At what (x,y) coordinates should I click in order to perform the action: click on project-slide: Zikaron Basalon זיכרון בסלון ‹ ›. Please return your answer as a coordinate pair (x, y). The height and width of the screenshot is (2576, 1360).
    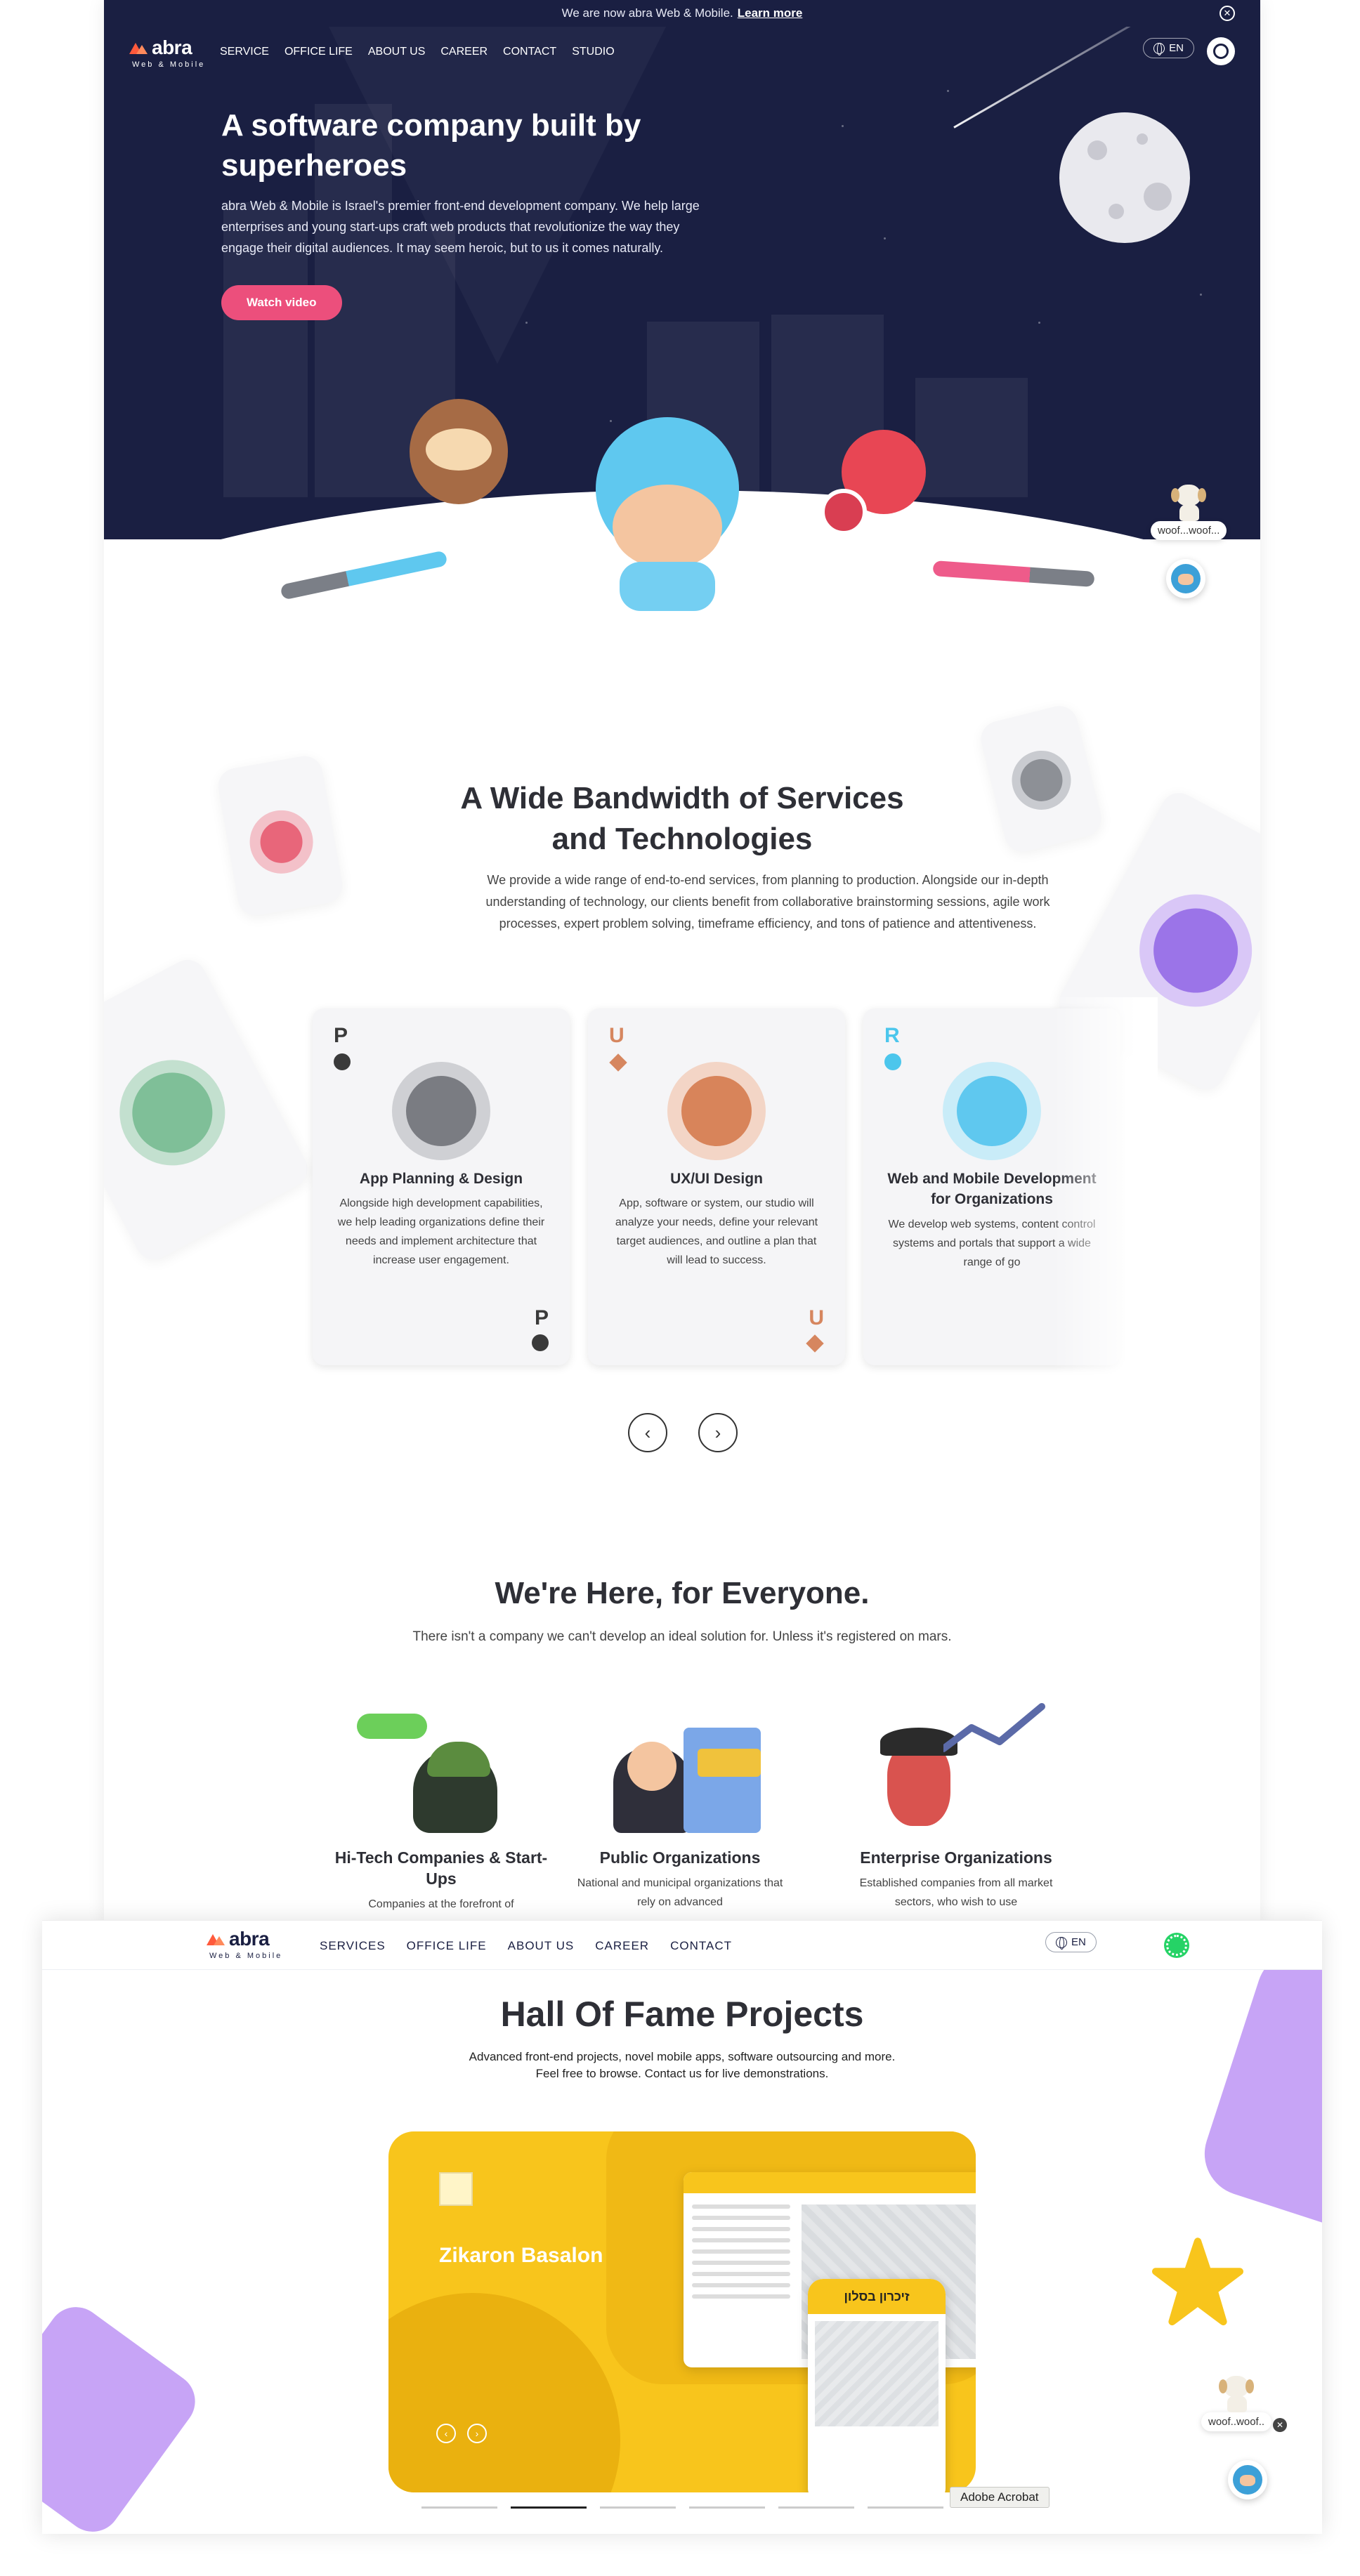
    Looking at the image, I should click on (682, 2311).